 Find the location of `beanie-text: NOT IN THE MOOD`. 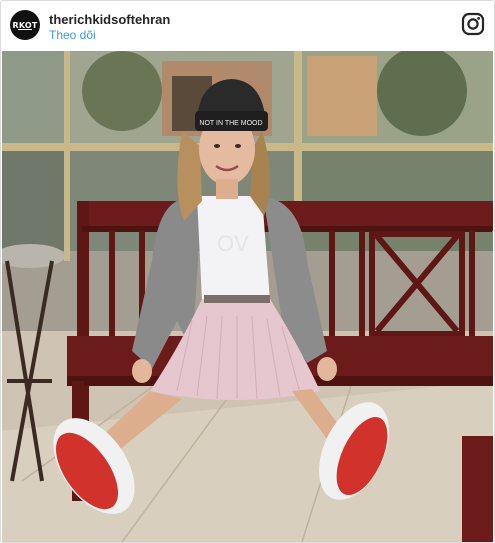

beanie-text: NOT IN THE MOOD is located at coordinates (230, 123).